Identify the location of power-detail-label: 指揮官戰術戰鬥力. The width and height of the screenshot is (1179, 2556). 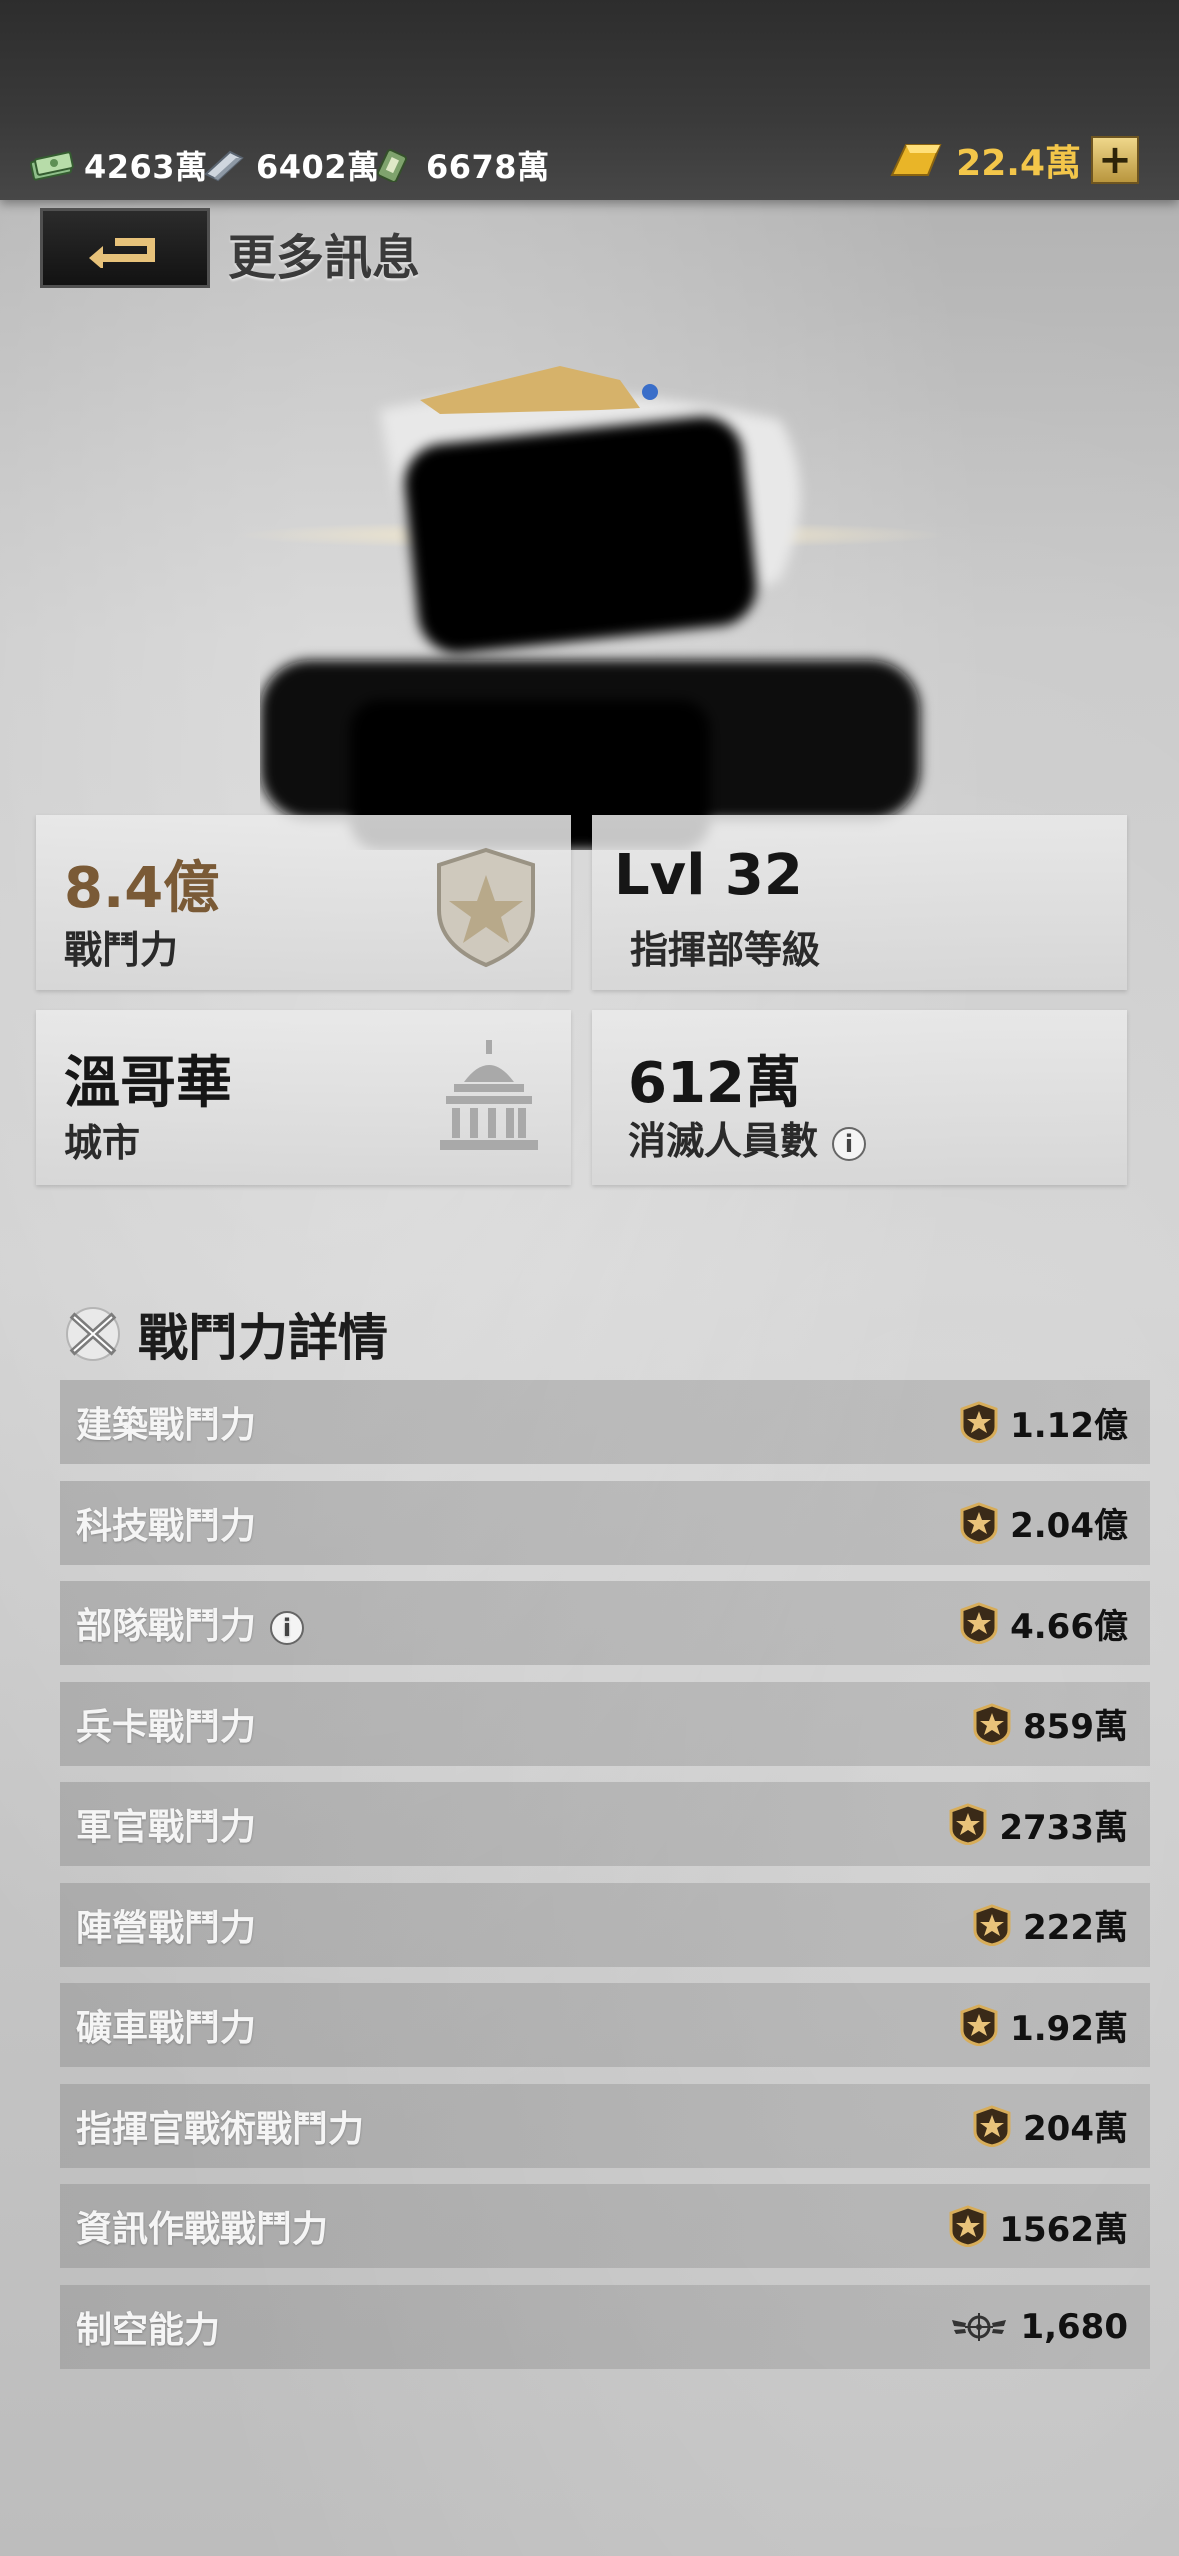
(220, 2126).